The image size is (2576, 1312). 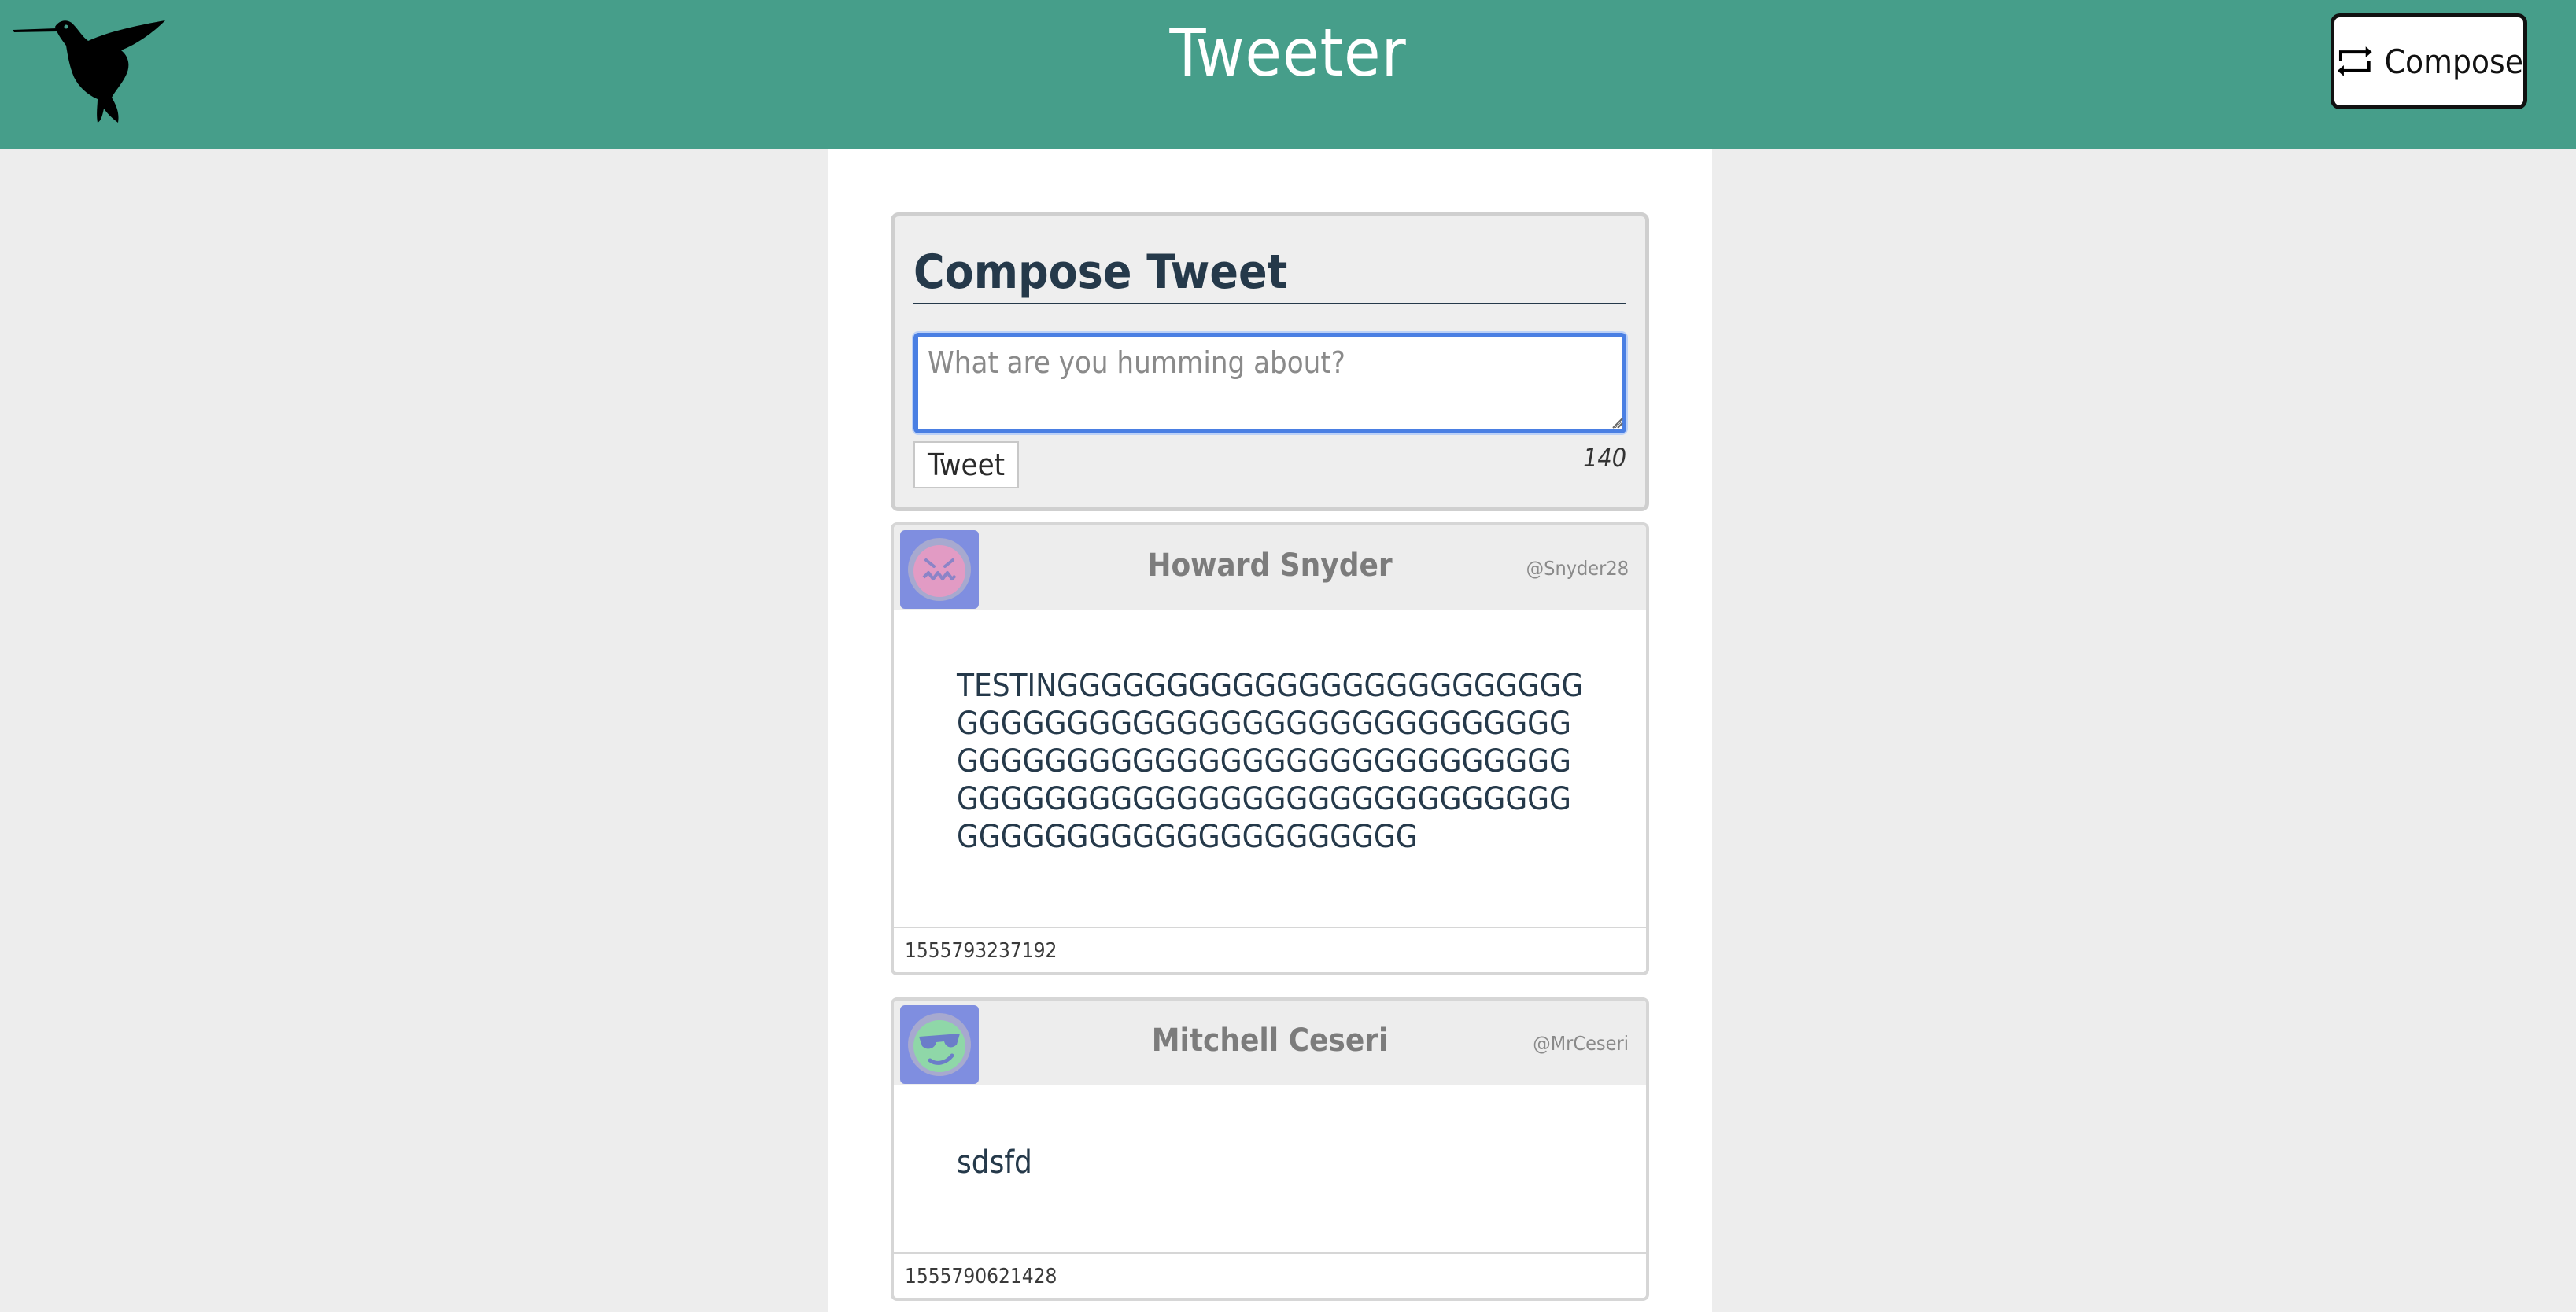 I want to click on resize-grip-icon, so click(x=1617, y=422).